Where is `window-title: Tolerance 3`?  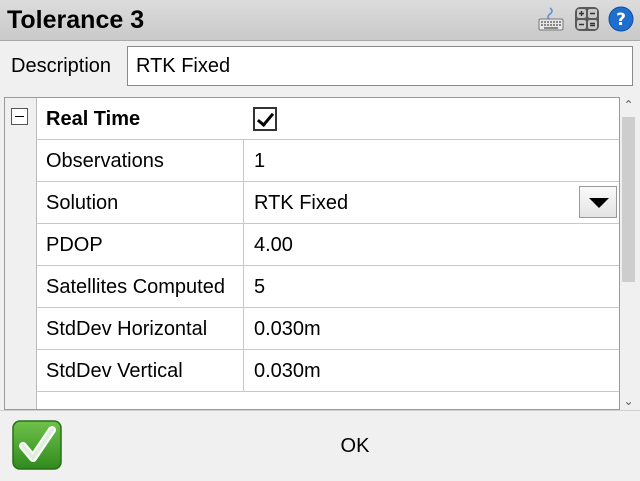 window-title: Tolerance 3 is located at coordinates (76, 20).